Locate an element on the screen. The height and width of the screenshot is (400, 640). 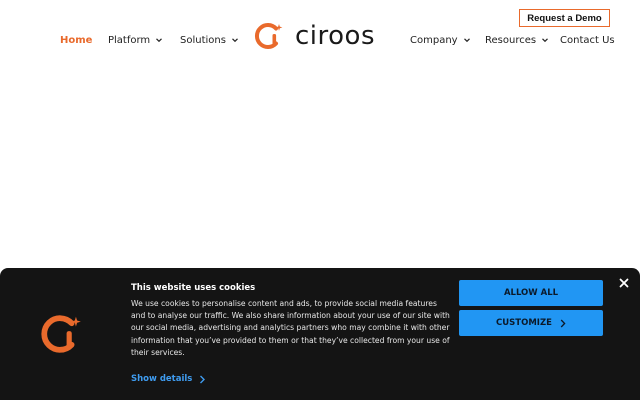
show-details-link: Show details is located at coordinates (168, 379).